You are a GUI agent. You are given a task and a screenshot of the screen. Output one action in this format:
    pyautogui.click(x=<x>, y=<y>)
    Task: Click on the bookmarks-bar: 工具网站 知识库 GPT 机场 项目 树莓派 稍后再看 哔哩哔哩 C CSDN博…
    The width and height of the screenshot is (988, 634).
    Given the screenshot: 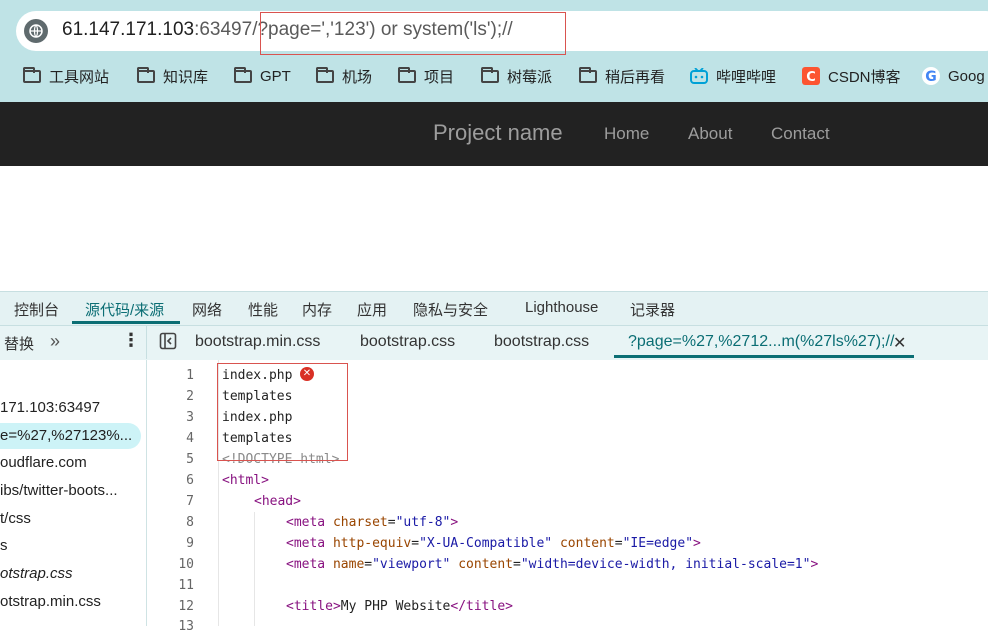 What is the action you would take?
    pyautogui.click(x=494, y=77)
    